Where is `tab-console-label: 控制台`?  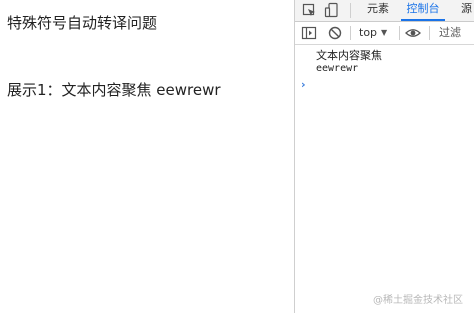 tab-console-label: 控制台 is located at coordinates (423, 8).